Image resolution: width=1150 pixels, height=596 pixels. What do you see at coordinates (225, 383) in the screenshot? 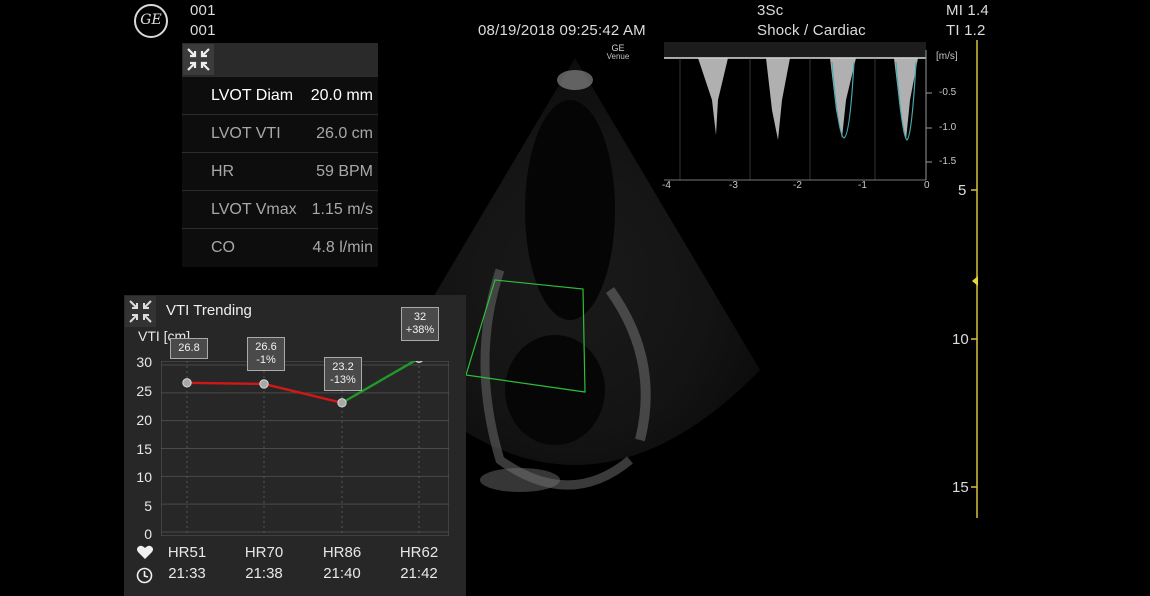
I see `trend-segment` at bounding box center [225, 383].